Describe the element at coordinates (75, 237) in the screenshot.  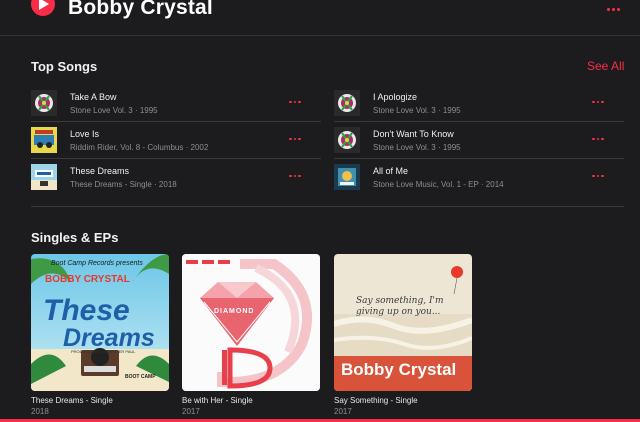
I see `singles-eps-heading: Singles & EPs` at that location.